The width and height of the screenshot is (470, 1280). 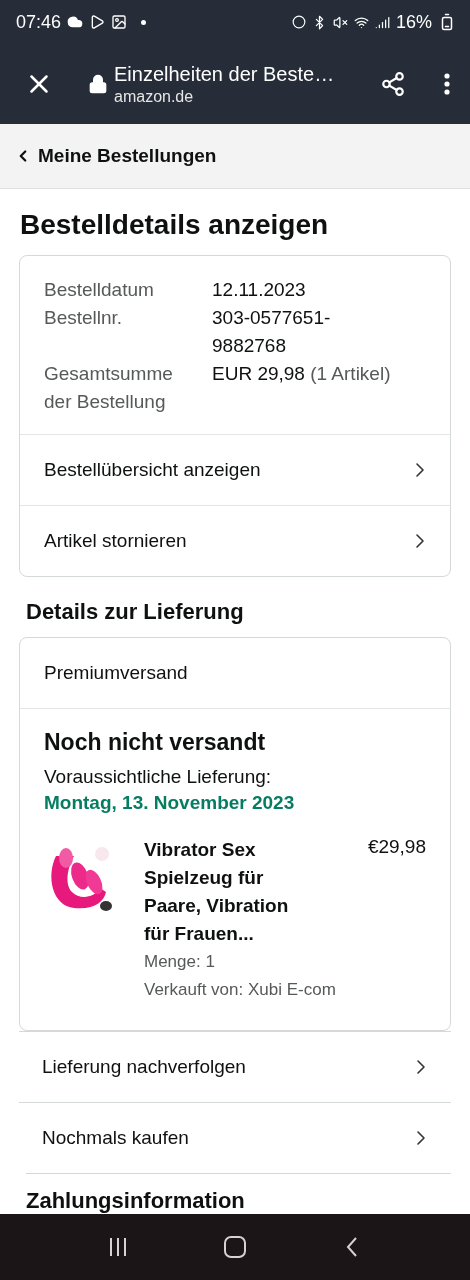 I want to click on field-label: Bestelldatum, so click(x=99, y=290).